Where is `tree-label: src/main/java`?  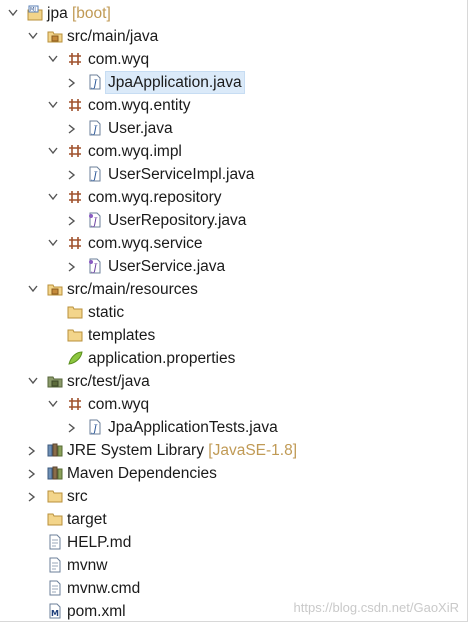
tree-label: src/main/java is located at coordinates (113, 36).